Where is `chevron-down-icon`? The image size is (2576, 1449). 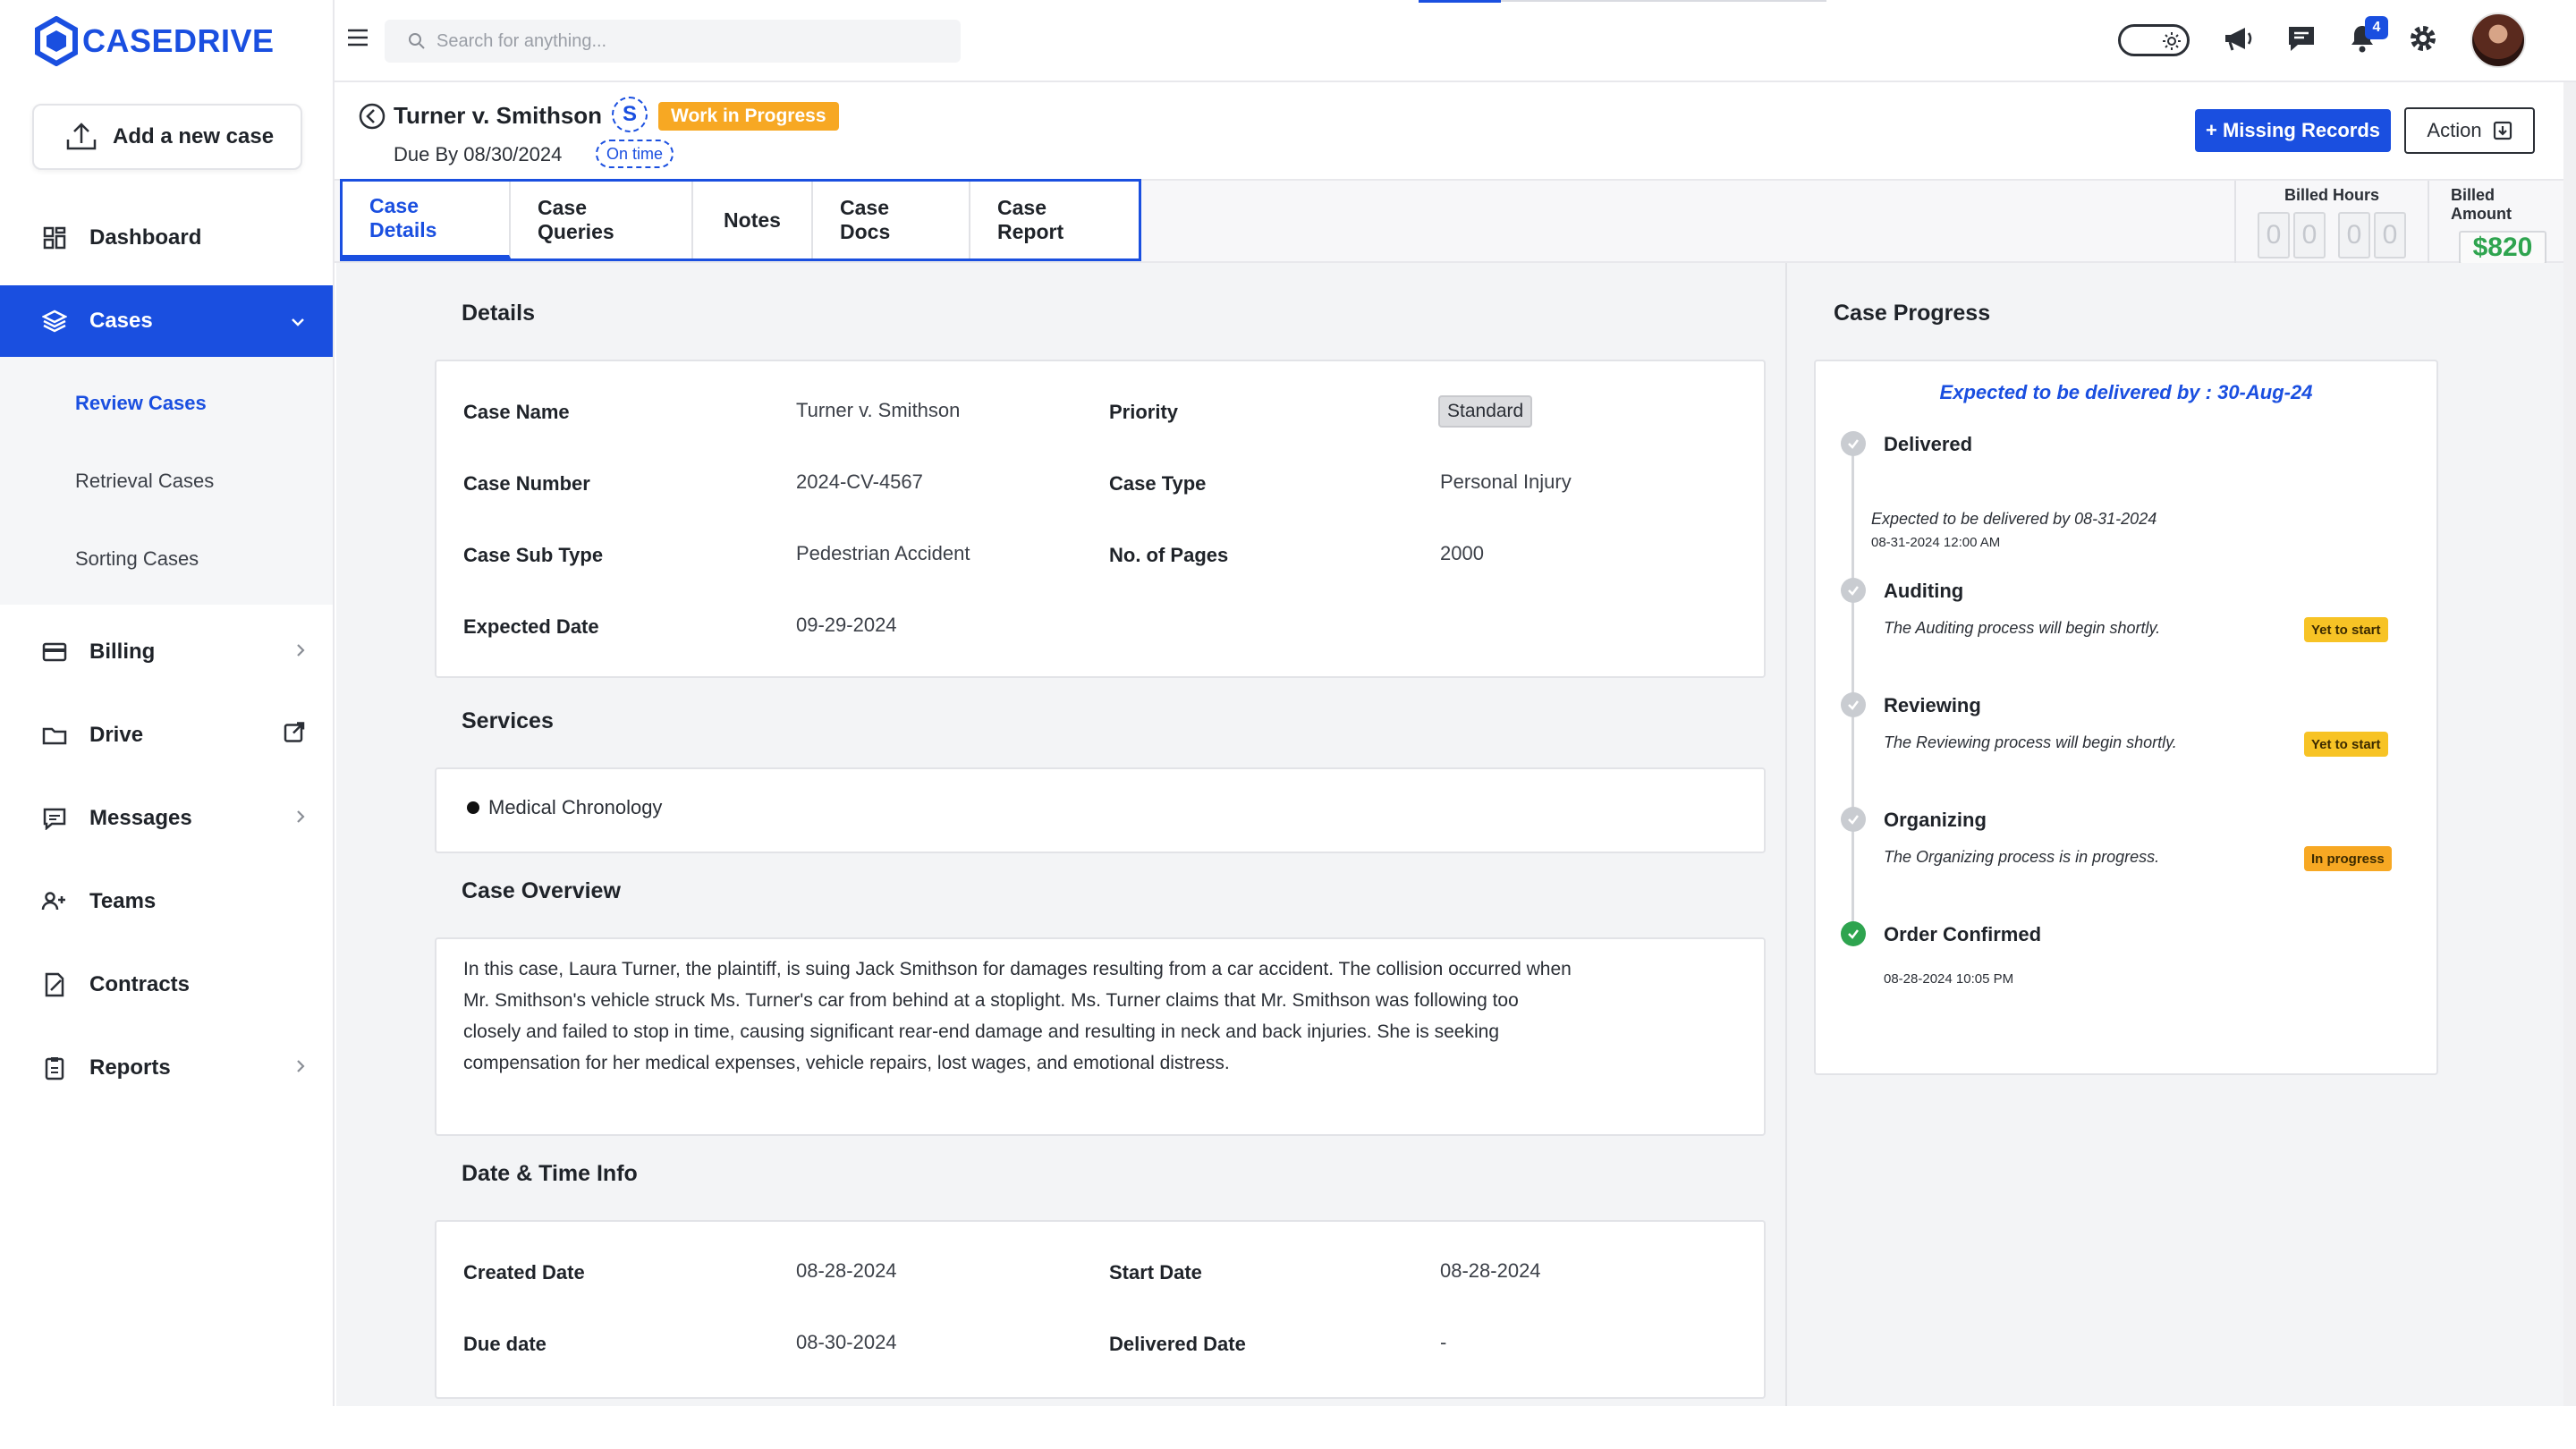
chevron-down-icon is located at coordinates (298, 321).